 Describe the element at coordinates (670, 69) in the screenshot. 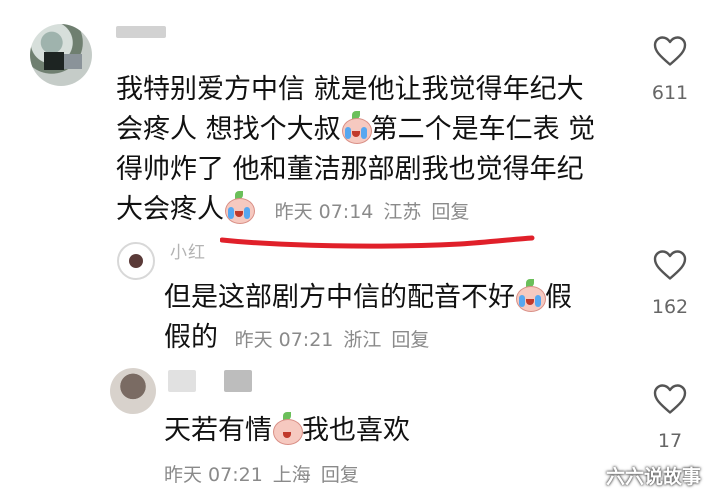

I see `like-button: 611` at that location.